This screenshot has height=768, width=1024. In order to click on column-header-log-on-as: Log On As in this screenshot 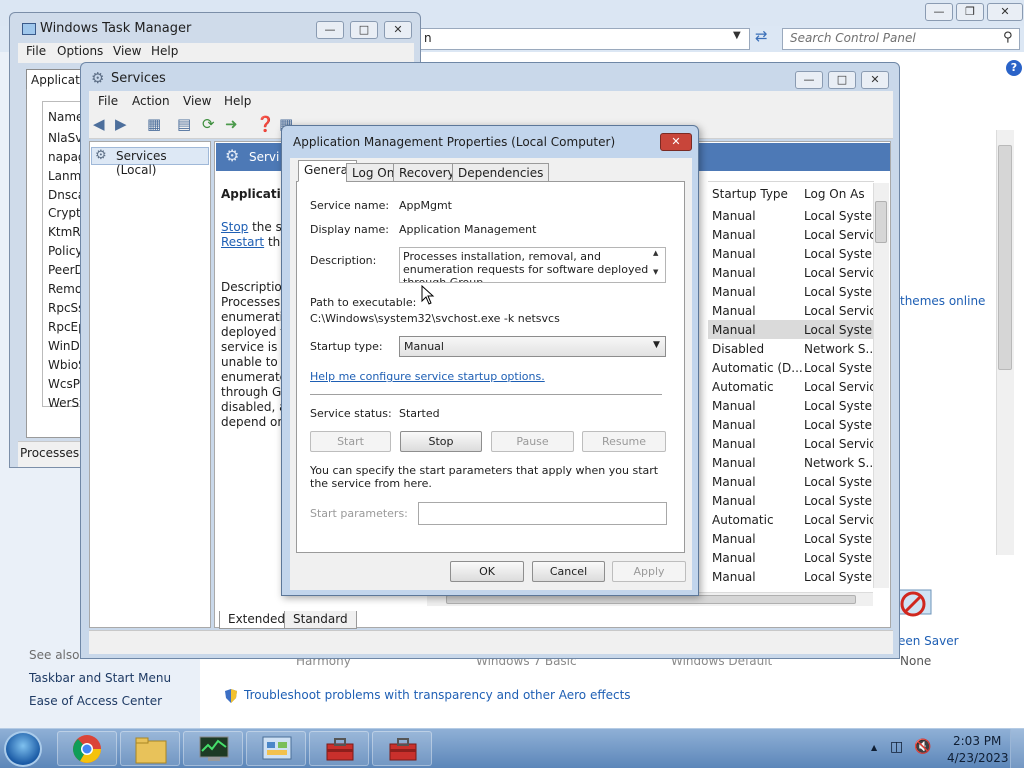, I will do `click(834, 194)`.